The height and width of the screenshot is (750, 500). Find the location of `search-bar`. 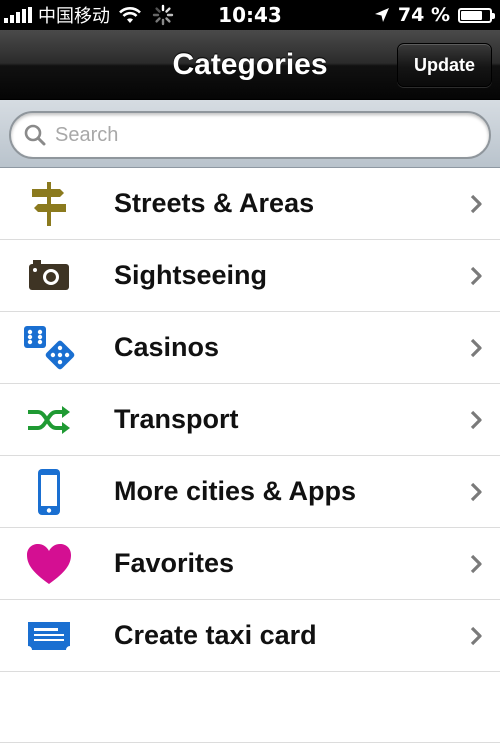

search-bar is located at coordinates (250, 134).